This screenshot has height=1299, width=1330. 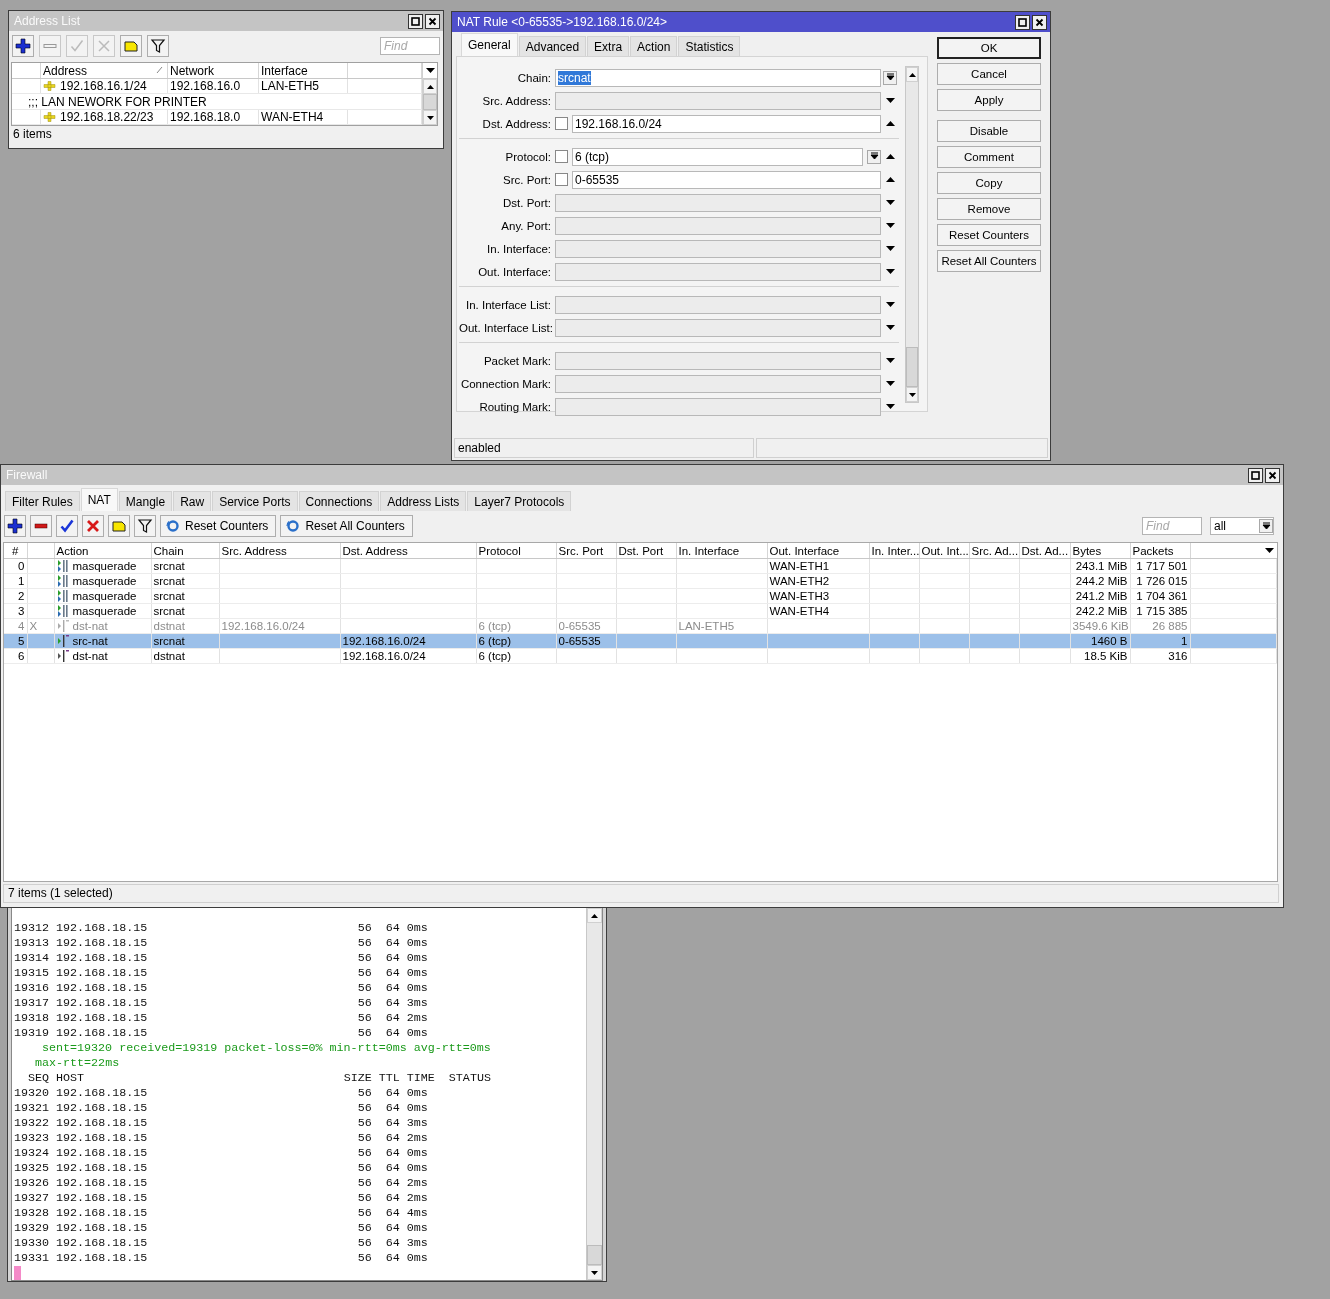 I want to click on button: OK, so click(x=989, y=48).